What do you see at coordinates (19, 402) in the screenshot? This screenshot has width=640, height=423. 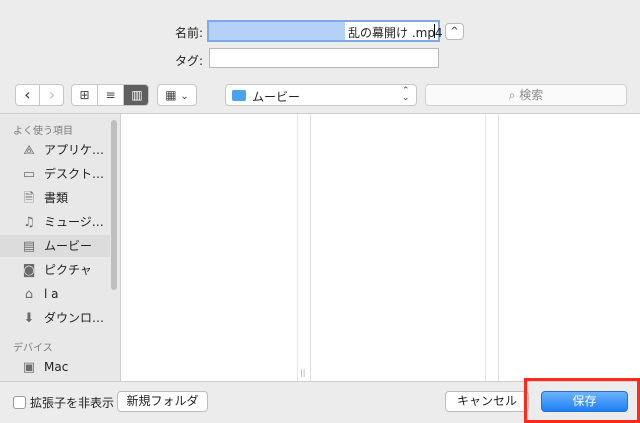 I see `hide-extension-checkbox` at bounding box center [19, 402].